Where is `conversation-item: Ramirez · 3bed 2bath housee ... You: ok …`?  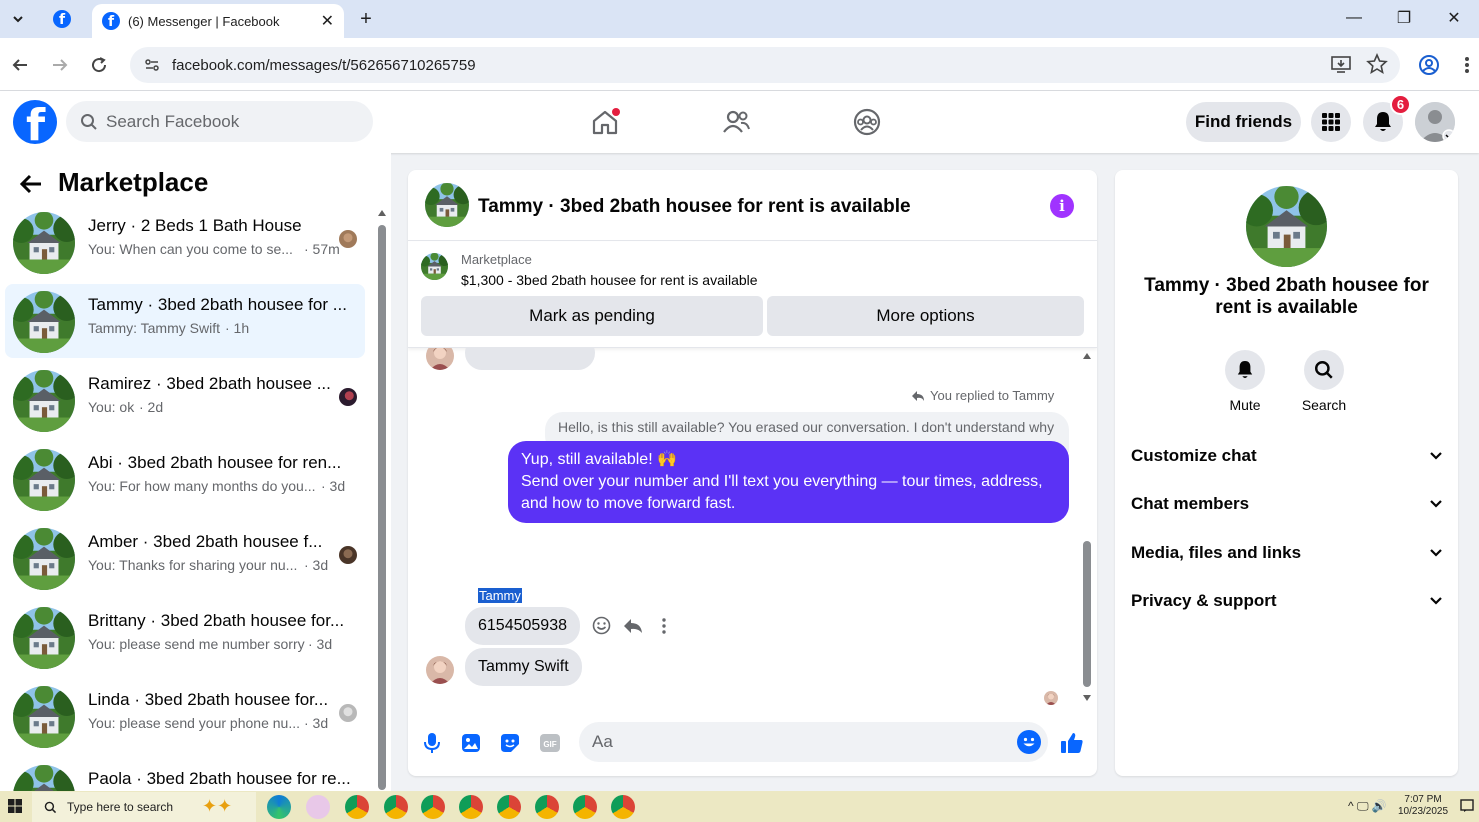 conversation-item: Ramirez · 3bed 2bath housee ... You: ok … is located at coordinates (185, 400).